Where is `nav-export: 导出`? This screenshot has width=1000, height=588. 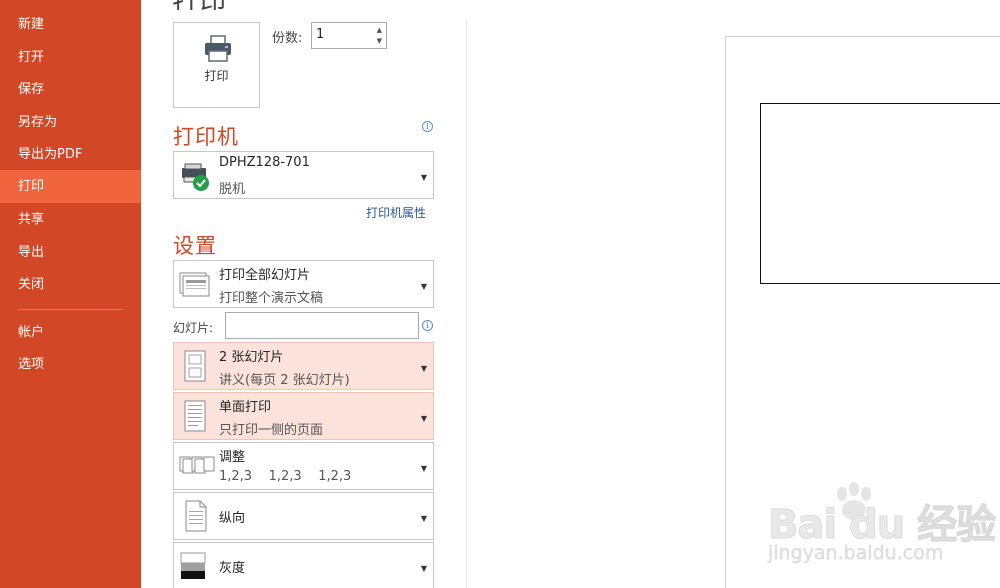 nav-export: 导出 is located at coordinates (70, 252).